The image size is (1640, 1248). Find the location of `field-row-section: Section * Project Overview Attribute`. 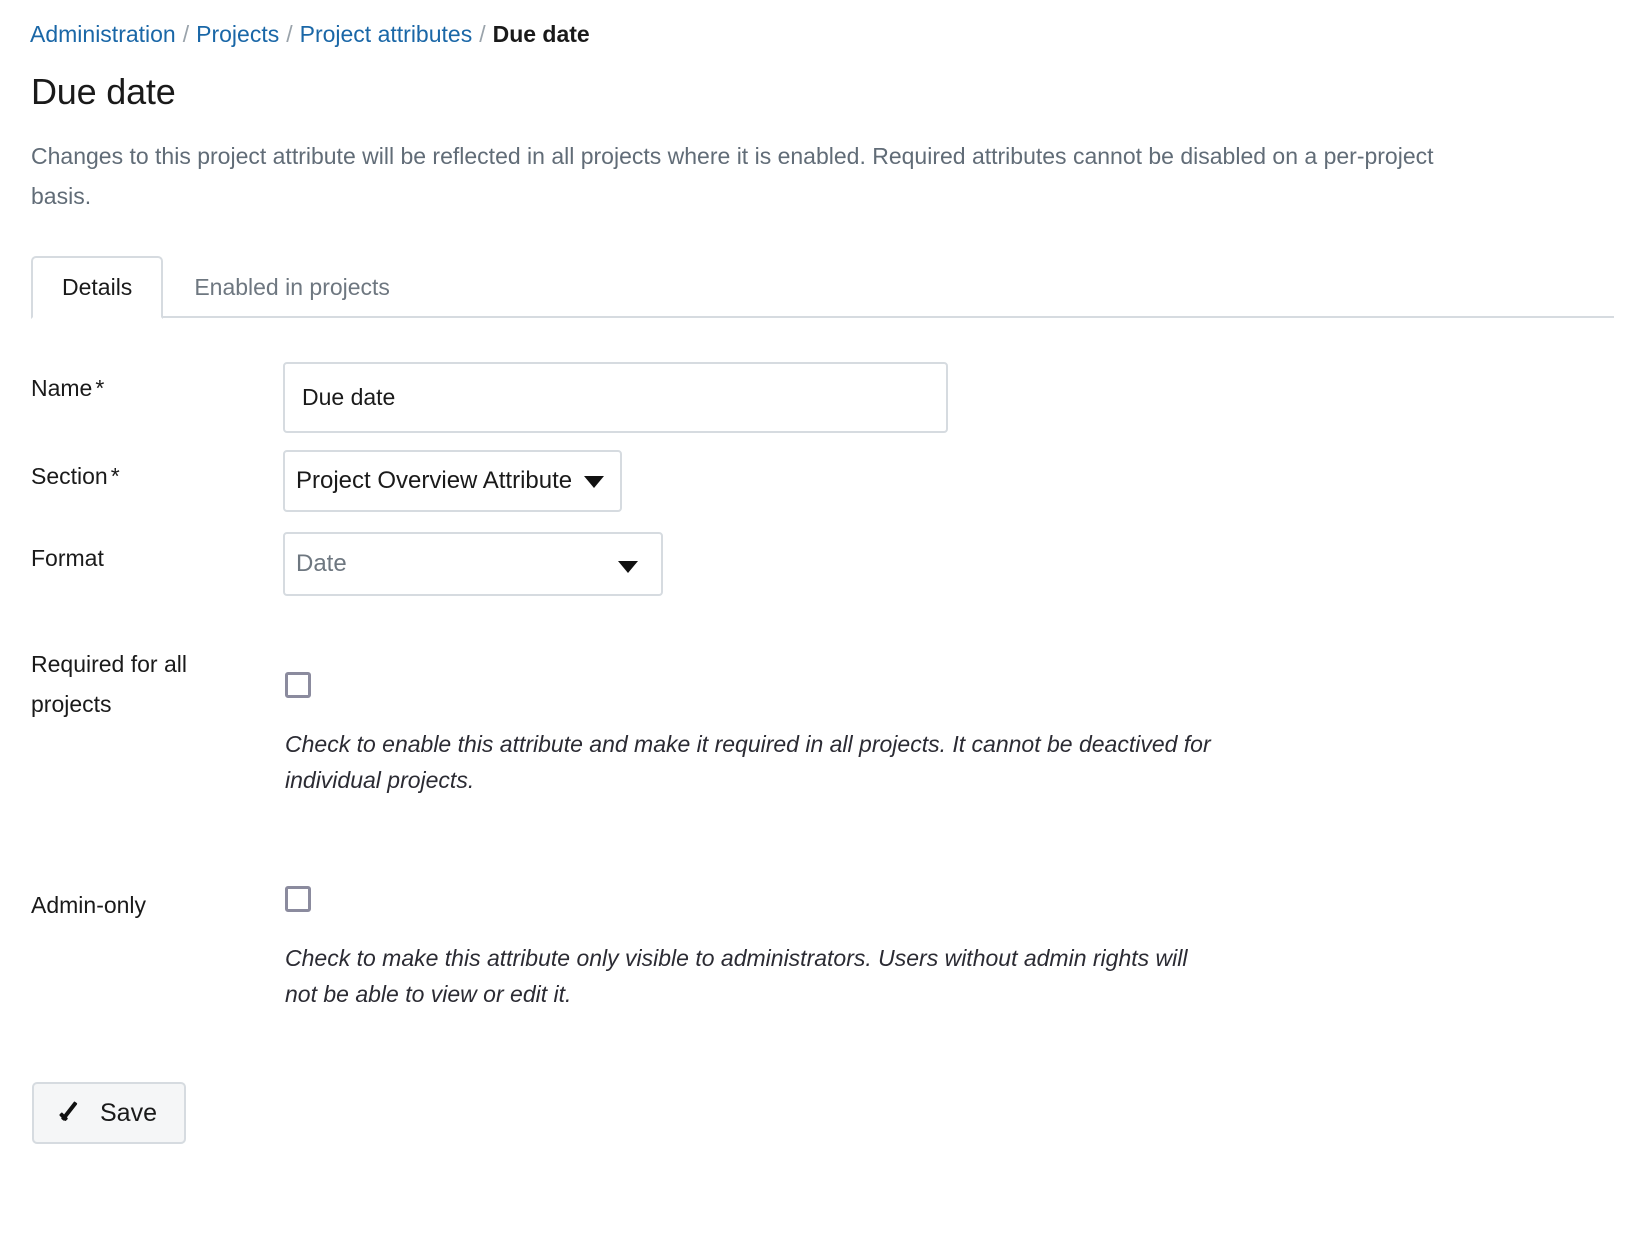

field-row-section: Section * Project Overview Attribute is located at coordinates (821, 481).